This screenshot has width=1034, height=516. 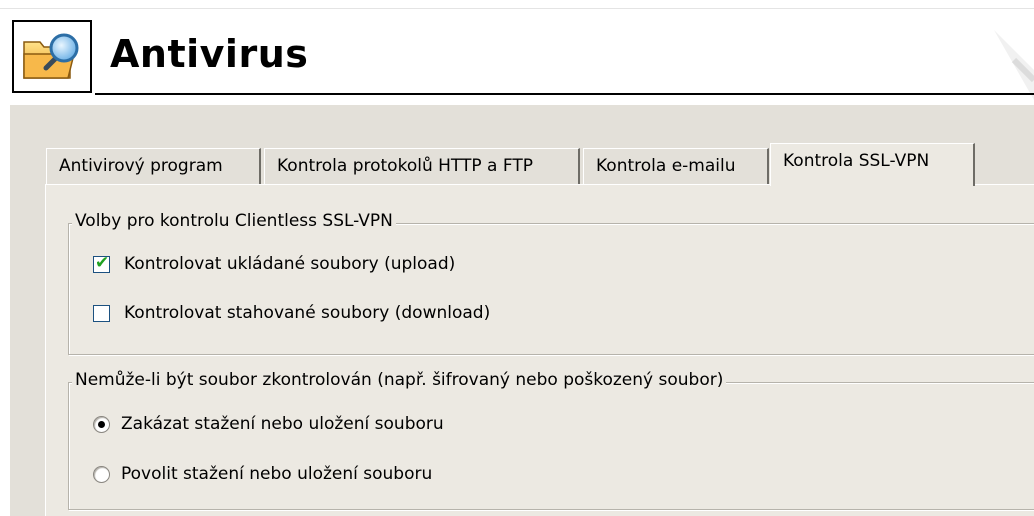 What do you see at coordinates (1014, 65) in the screenshot?
I see `corner-decoration-icon` at bounding box center [1014, 65].